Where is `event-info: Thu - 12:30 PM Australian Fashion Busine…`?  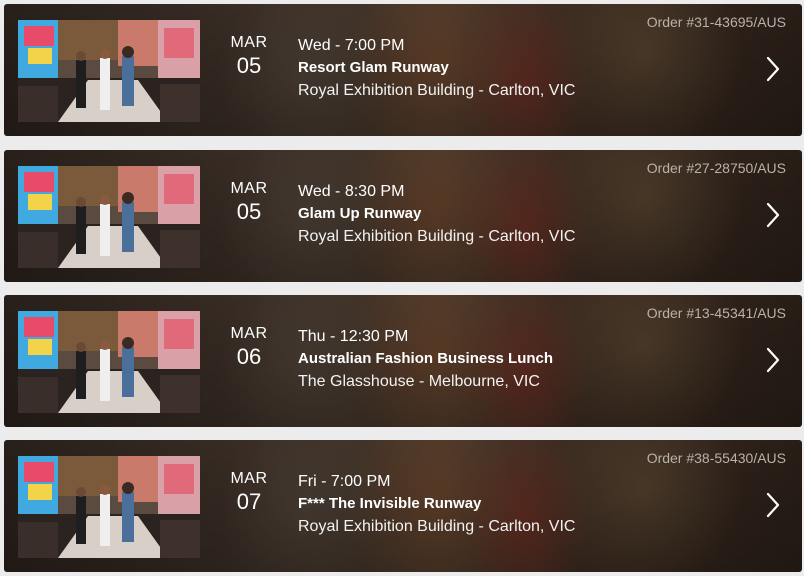 event-info: Thu - 12:30 PM Australian Fashion Busine… is located at coordinates (425, 360).